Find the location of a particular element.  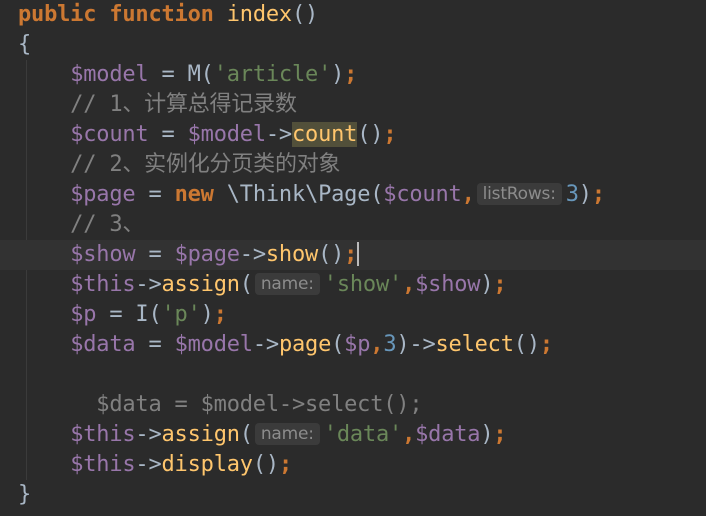

code-token: } is located at coordinates (25, 494).